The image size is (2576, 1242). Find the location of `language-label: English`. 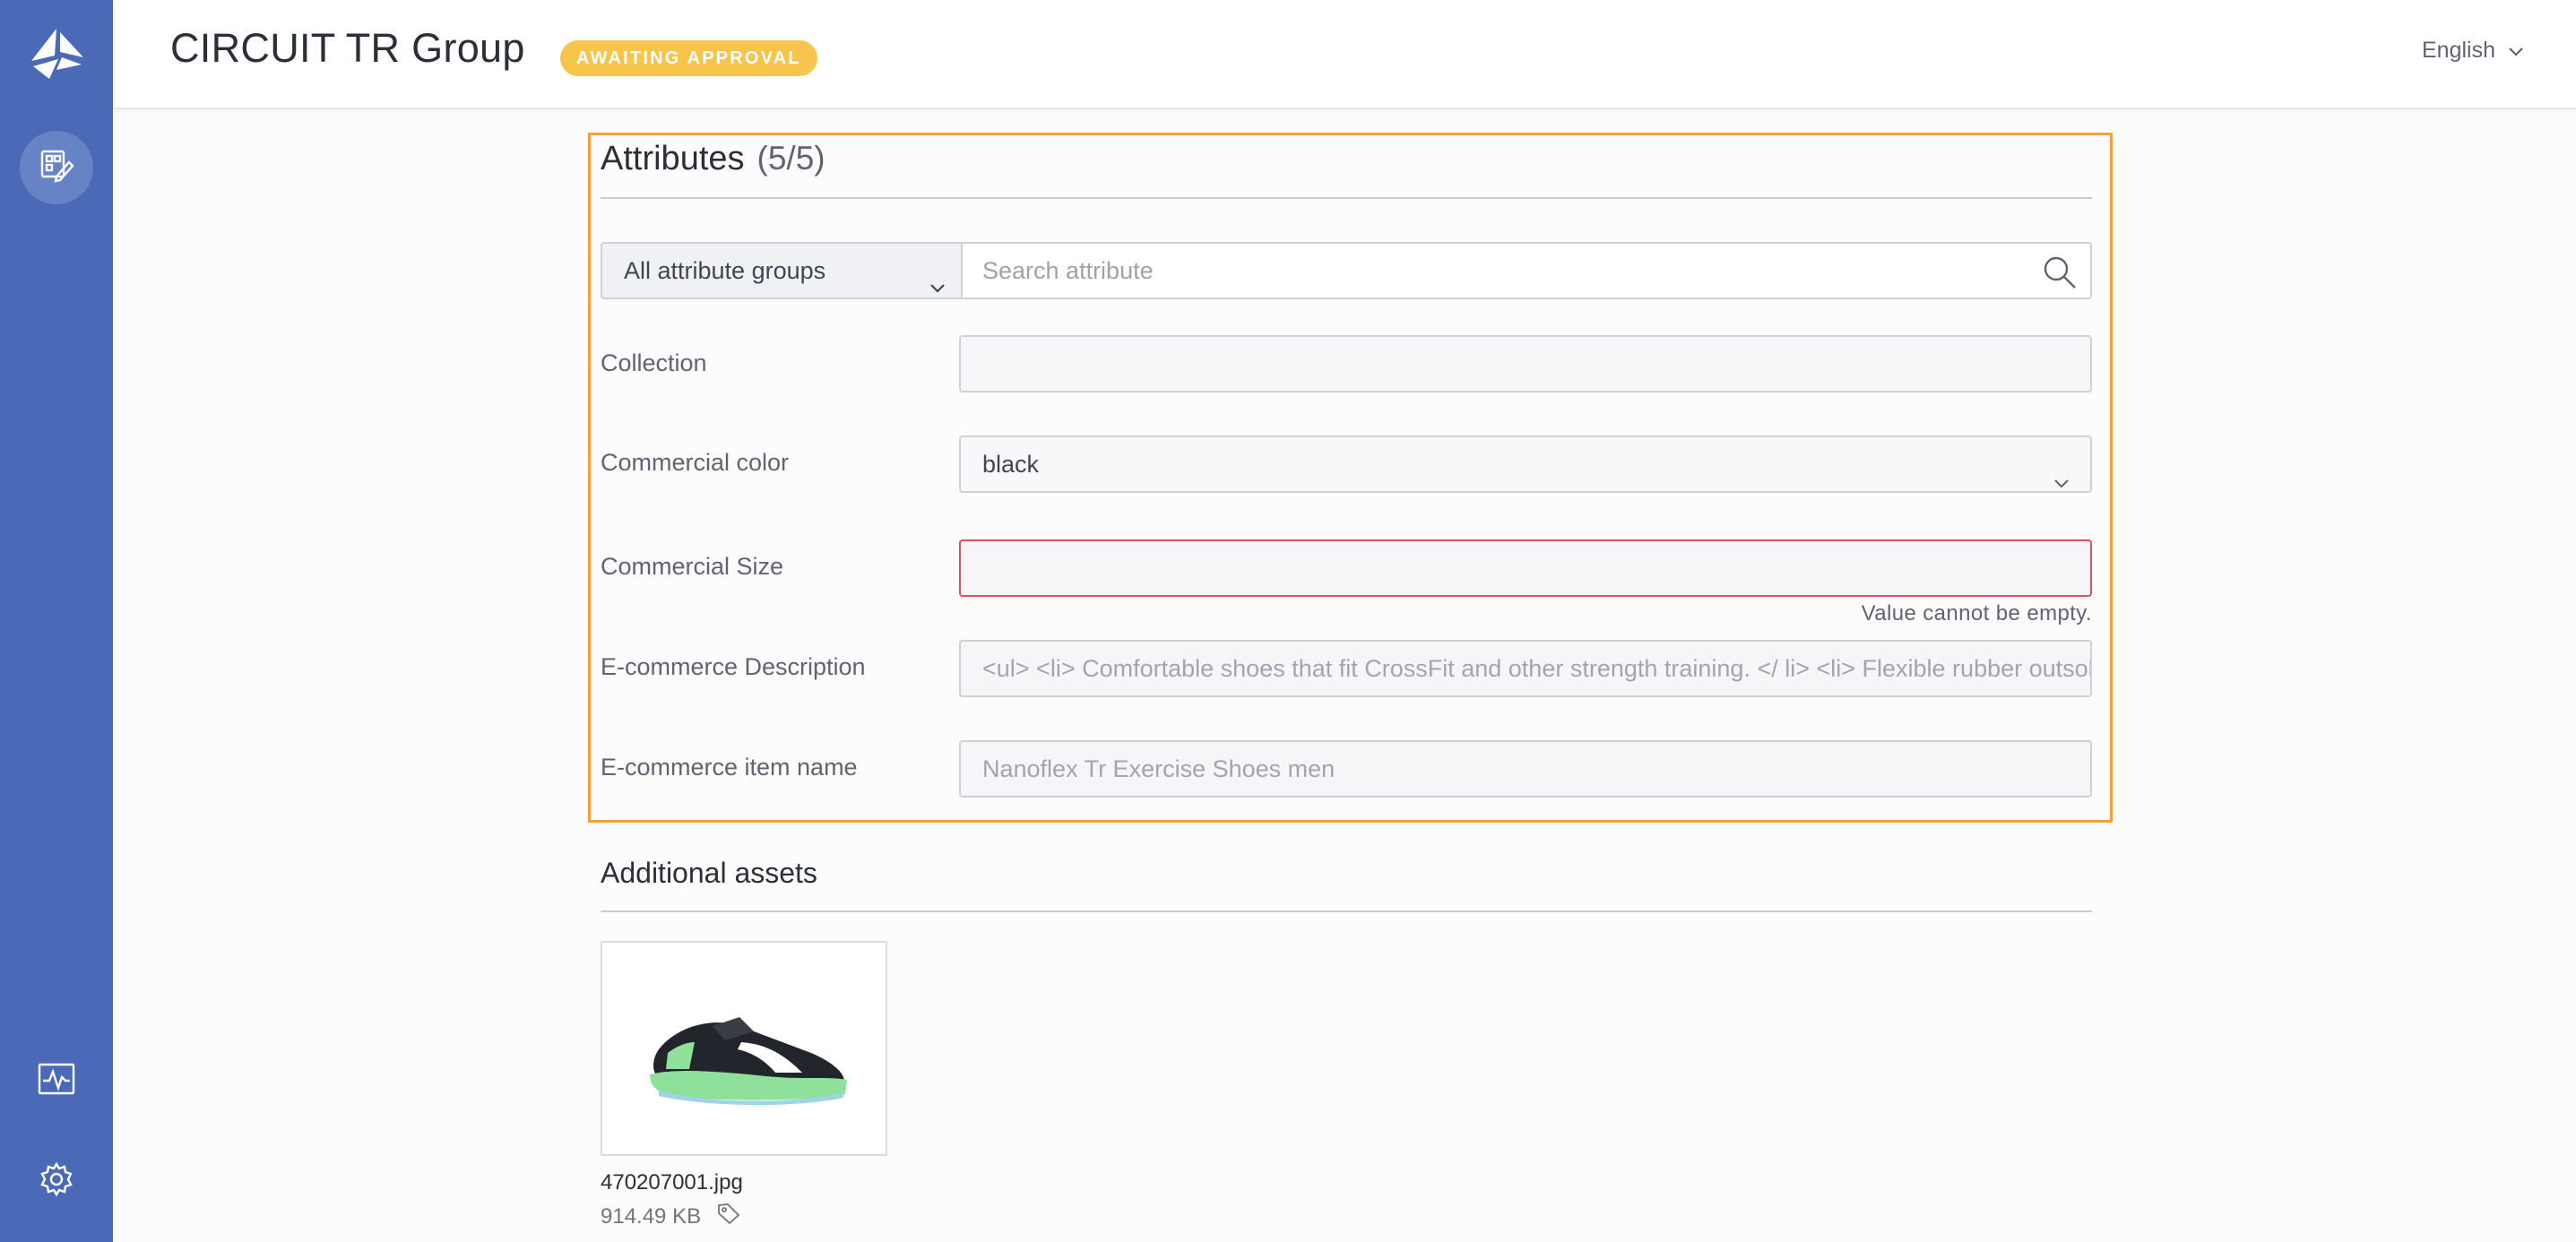

language-label: English is located at coordinates (2458, 50).